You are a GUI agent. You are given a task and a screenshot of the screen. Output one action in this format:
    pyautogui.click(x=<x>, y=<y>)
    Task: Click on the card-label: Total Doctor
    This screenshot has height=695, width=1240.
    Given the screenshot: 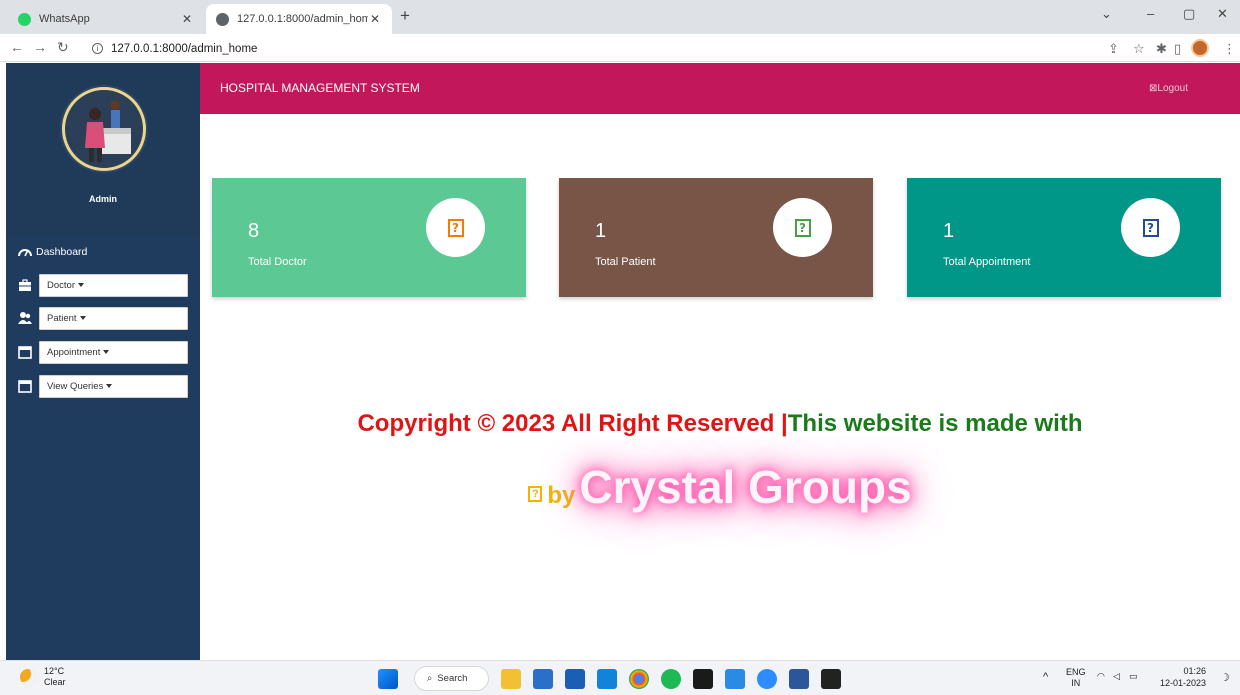 What is the action you would take?
    pyautogui.click(x=277, y=262)
    